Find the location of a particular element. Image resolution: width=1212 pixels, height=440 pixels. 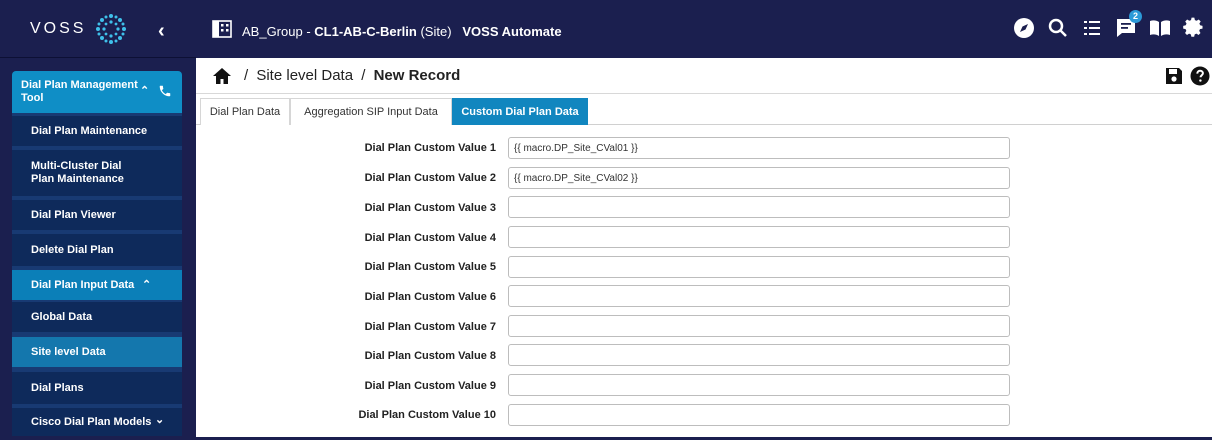

sidebar-item-label: Dial Plans is located at coordinates (57, 387).